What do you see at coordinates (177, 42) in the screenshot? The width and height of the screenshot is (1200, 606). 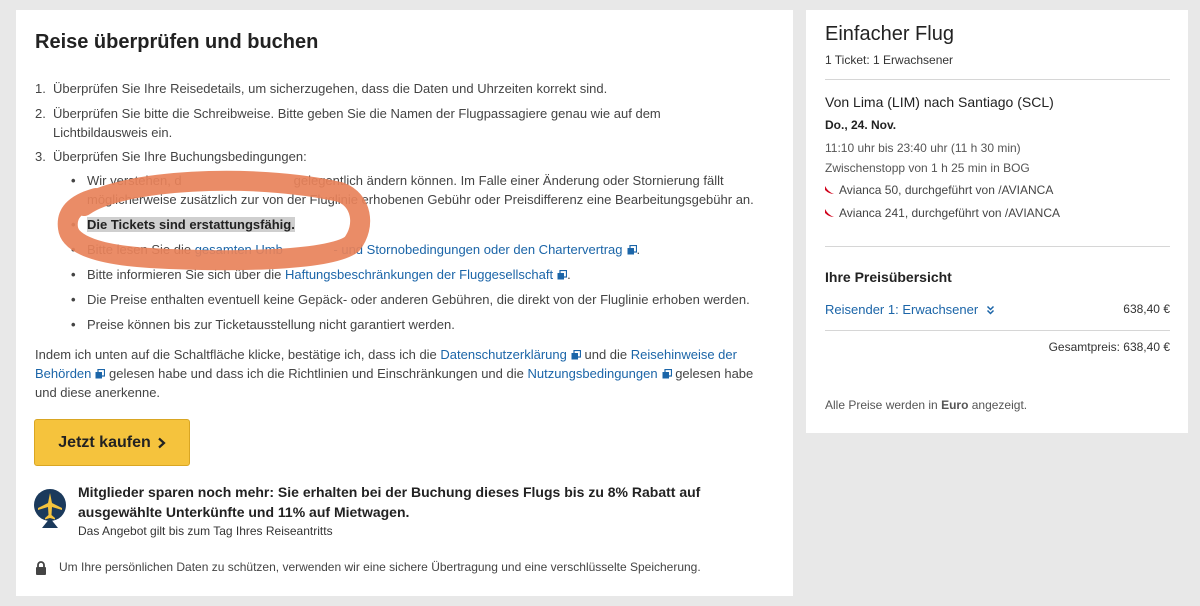 I see `page-title: Reise überprüfen und buchen` at bounding box center [177, 42].